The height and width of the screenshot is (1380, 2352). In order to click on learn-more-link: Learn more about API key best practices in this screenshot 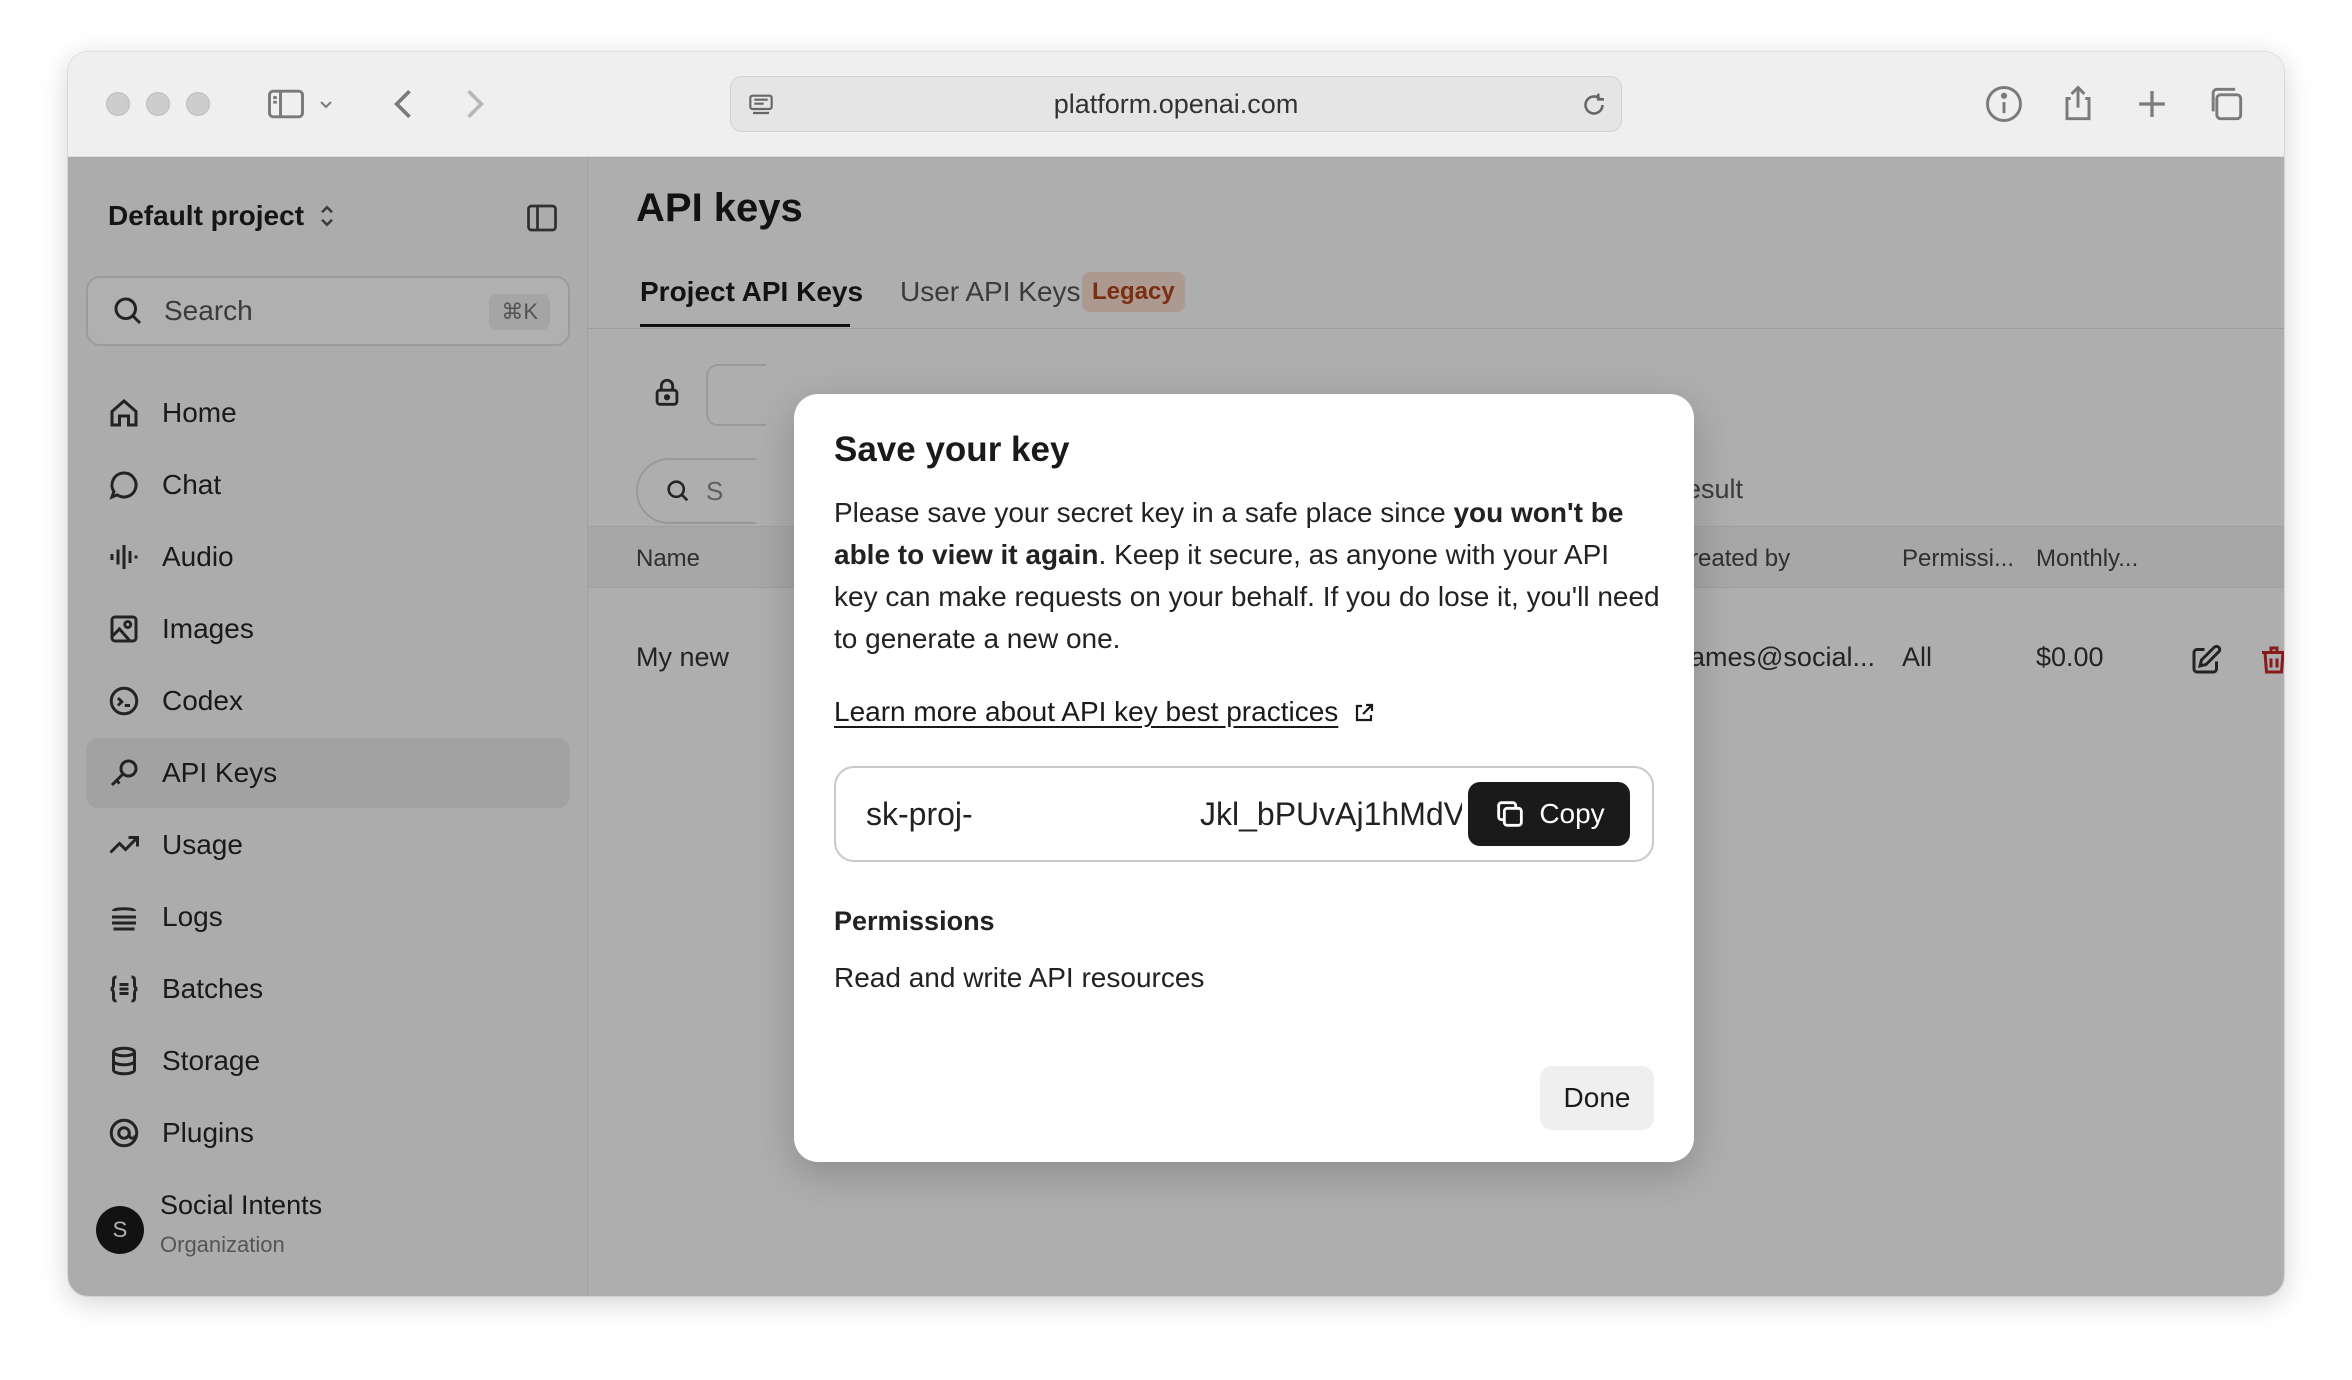, I will do `click(1105, 712)`.